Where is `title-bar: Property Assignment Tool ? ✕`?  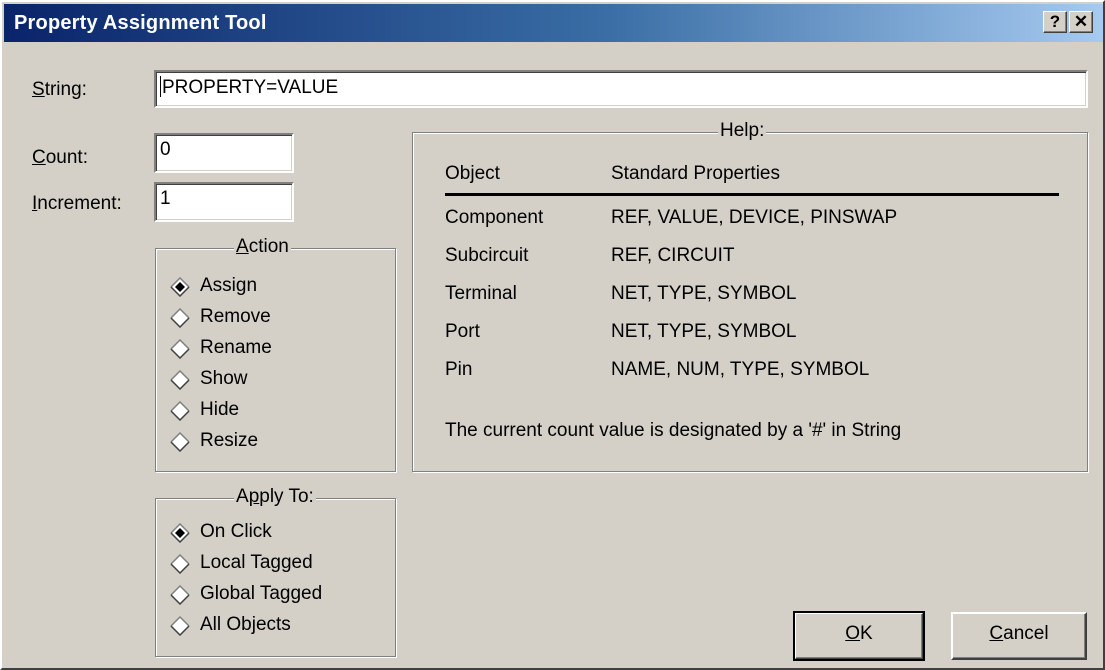 title-bar: Property Assignment Tool ? ✕ is located at coordinates (553, 23).